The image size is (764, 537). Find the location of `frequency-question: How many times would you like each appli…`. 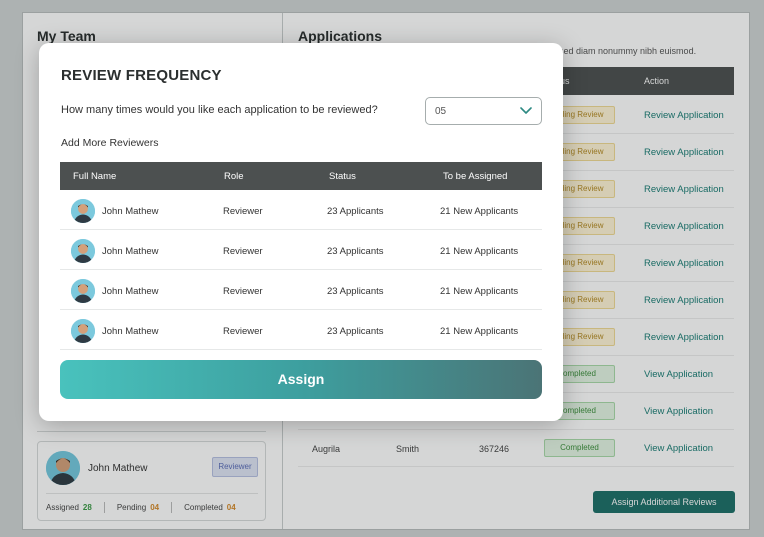

frequency-question: How many times would you like each appli… is located at coordinates (219, 110).